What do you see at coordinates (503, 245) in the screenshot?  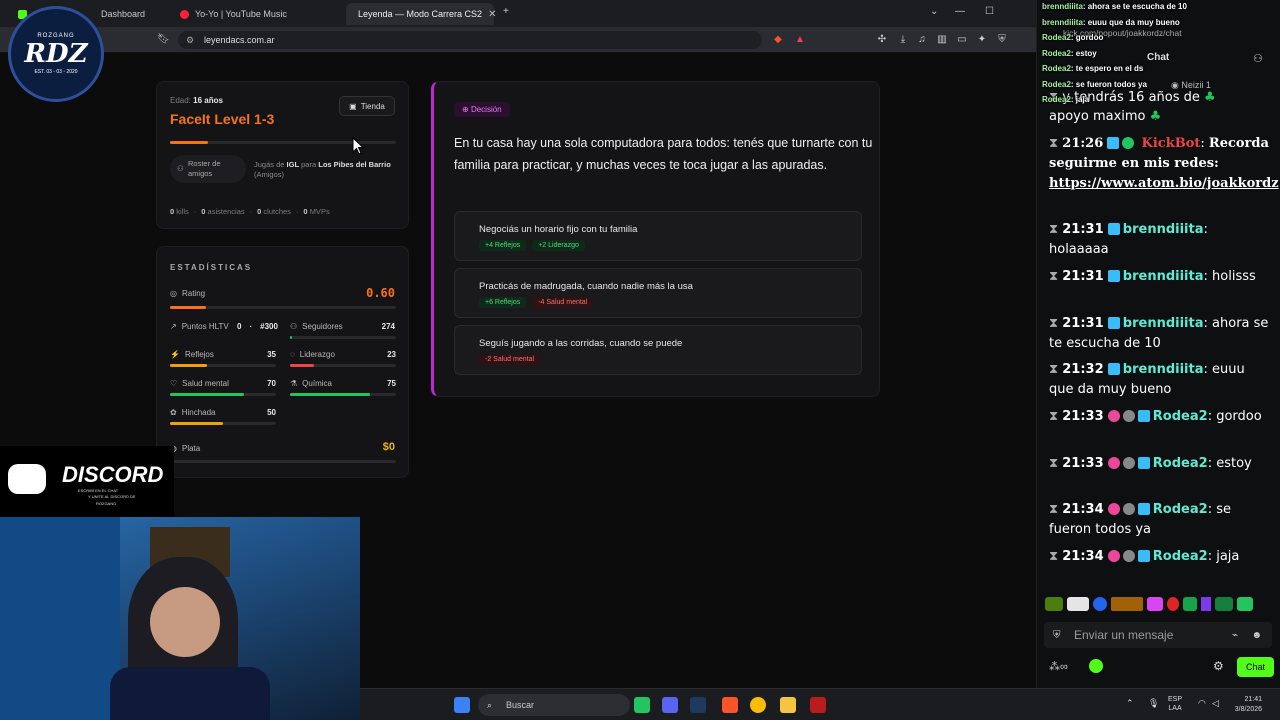 I see `effect-chip: +4 Reflejos` at bounding box center [503, 245].